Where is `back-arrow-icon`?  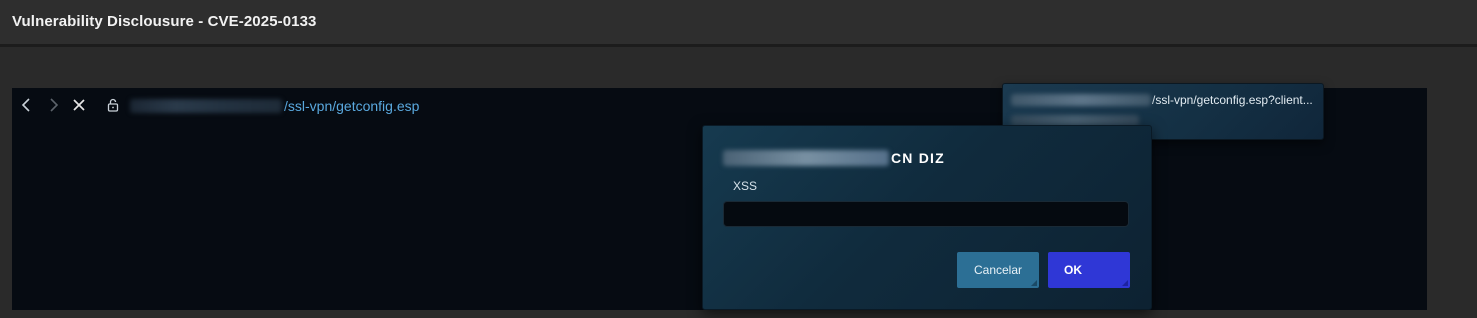
back-arrow-icon is located at coordinates (27, 105).